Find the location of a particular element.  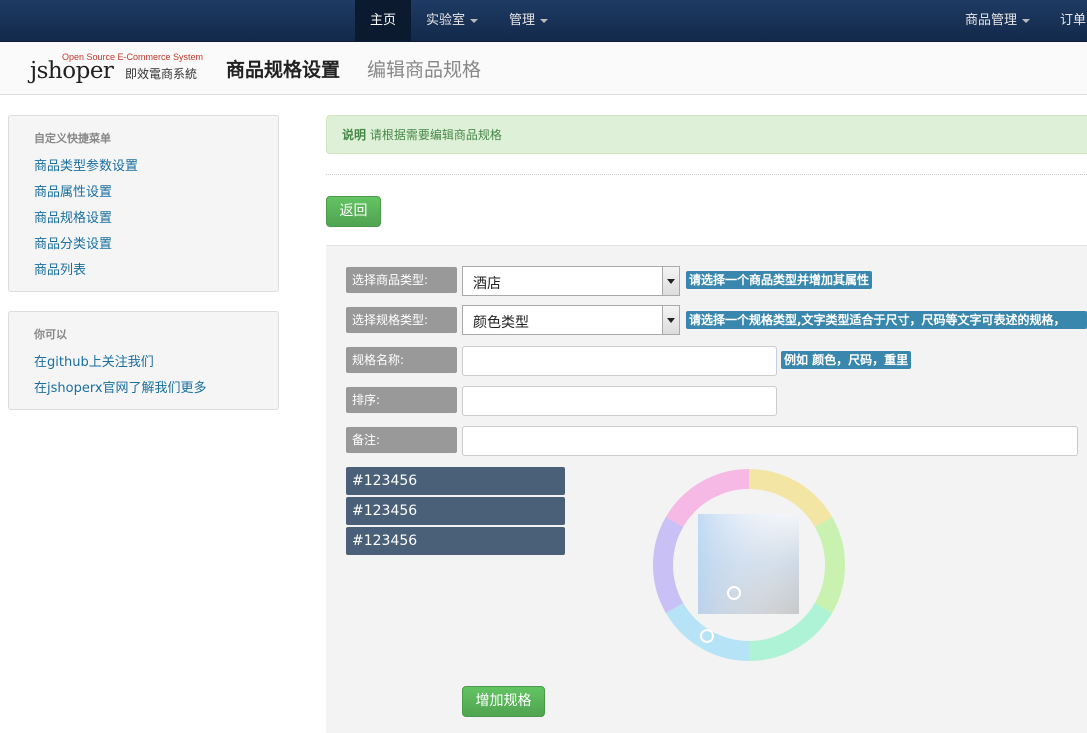

sort-input is located at coordinates (619, 401).